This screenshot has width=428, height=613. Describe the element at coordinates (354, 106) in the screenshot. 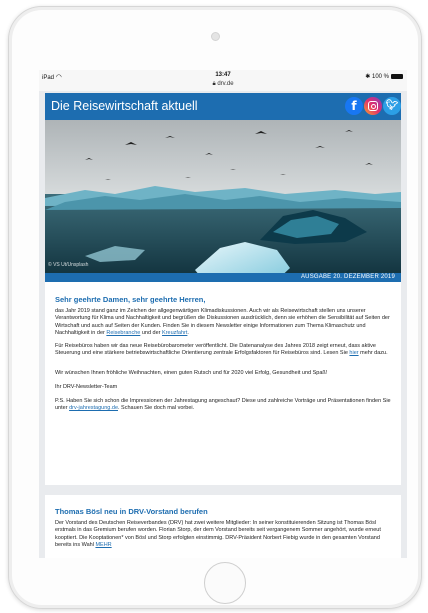

I see `facebook-icon: f` at that location.